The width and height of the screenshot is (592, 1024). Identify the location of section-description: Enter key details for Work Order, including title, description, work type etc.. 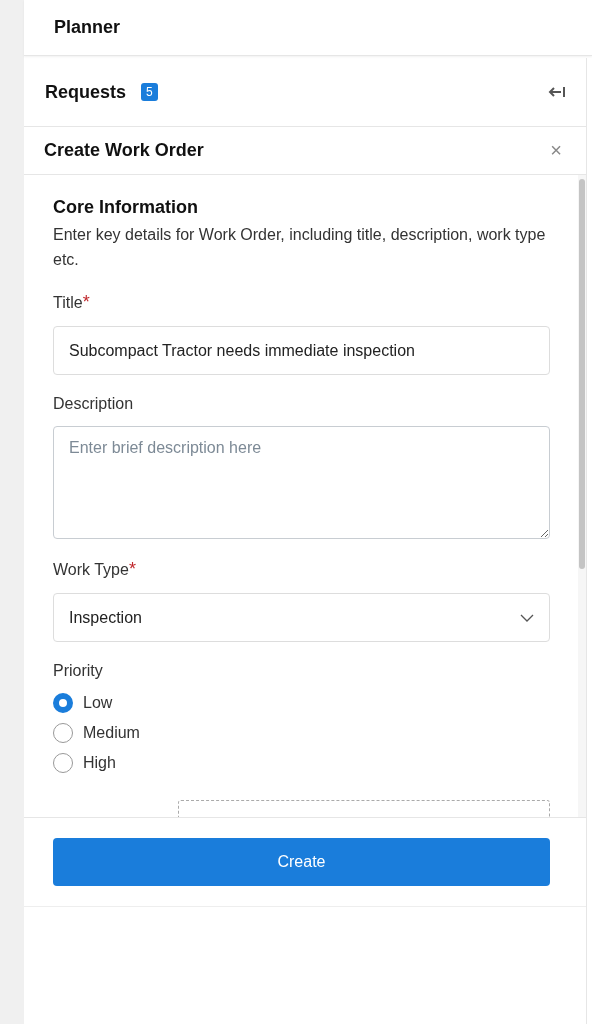
(300, 247).